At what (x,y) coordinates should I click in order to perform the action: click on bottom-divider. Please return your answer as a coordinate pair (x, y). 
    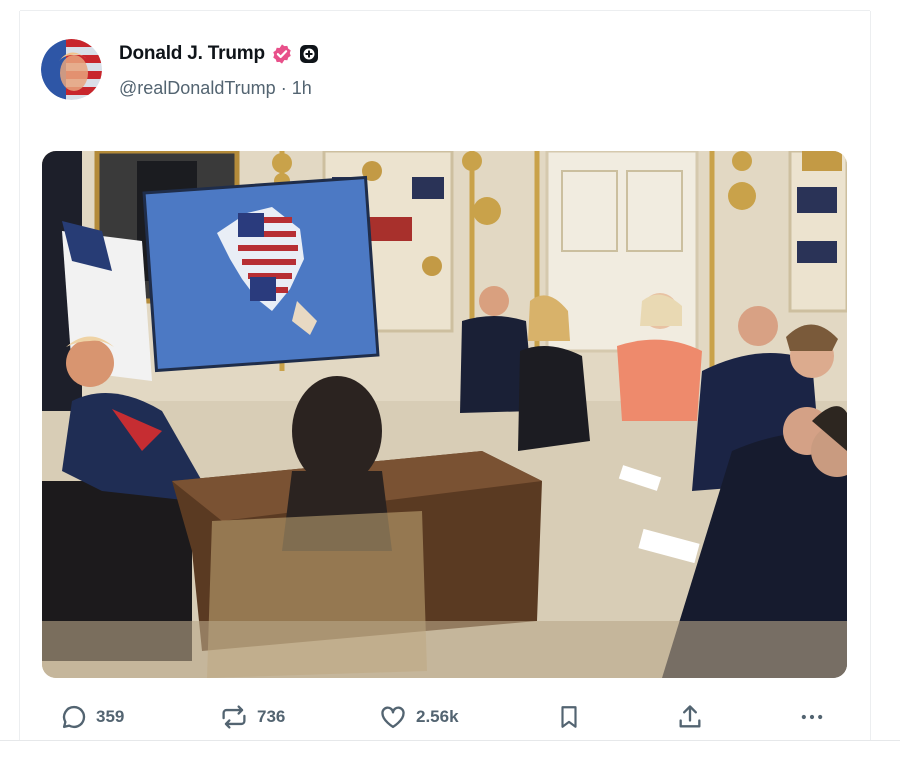
    Looking at the image, I should click on (450, 740).